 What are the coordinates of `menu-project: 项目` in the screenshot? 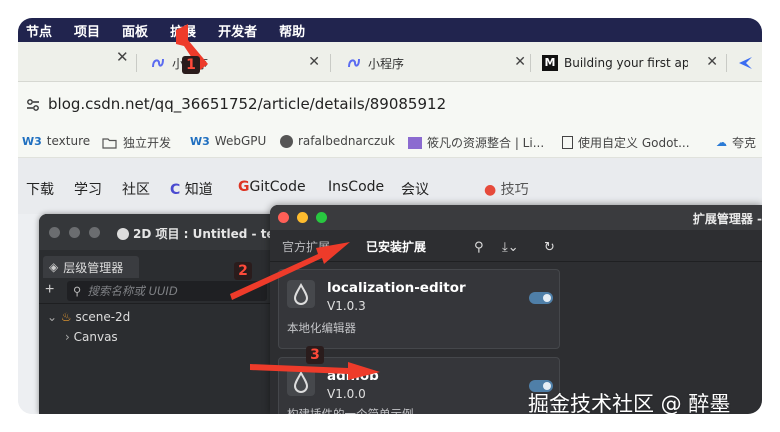 It's located at (87, 30).